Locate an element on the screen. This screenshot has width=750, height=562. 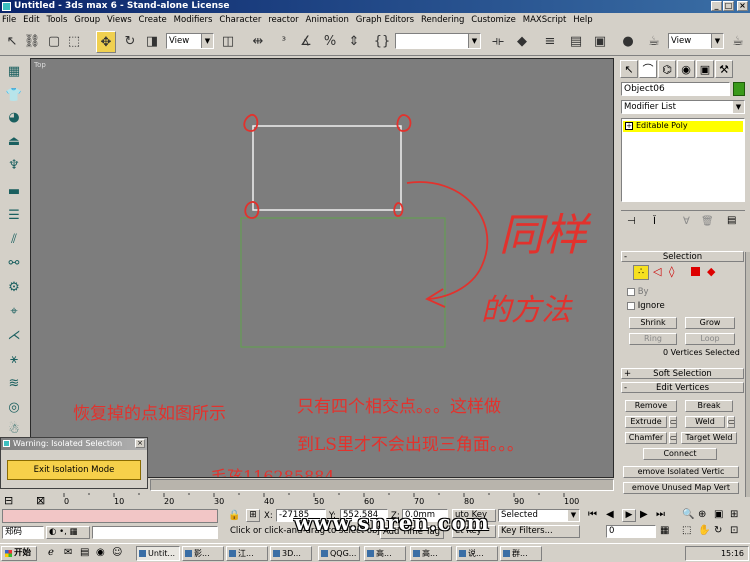
swirl-icon: ◎ is located at coordinates (14, 408).